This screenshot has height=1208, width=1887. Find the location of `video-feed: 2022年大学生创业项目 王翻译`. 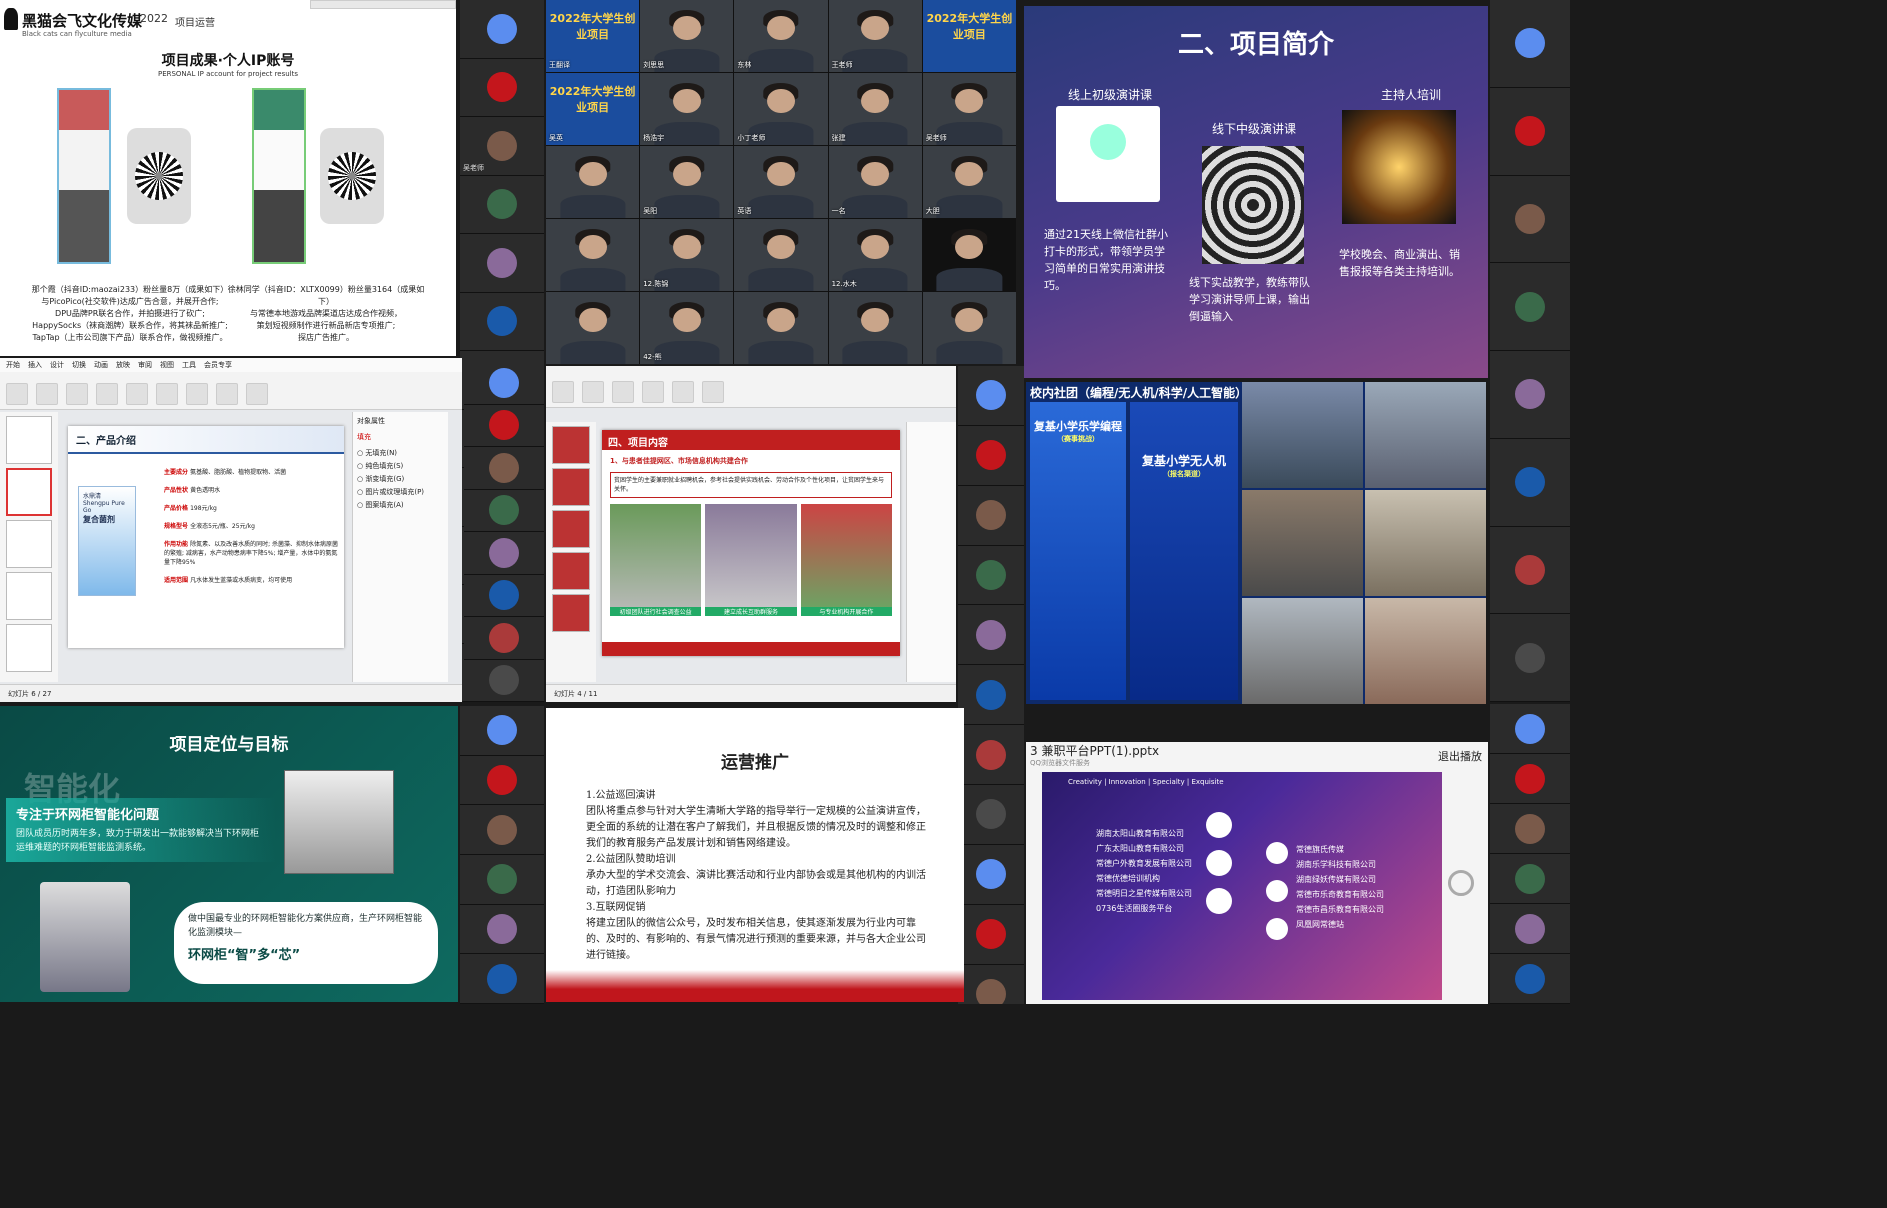

video-feed: 2022年大学生创业项目 王翻译 is located at coordinates (593, 36).